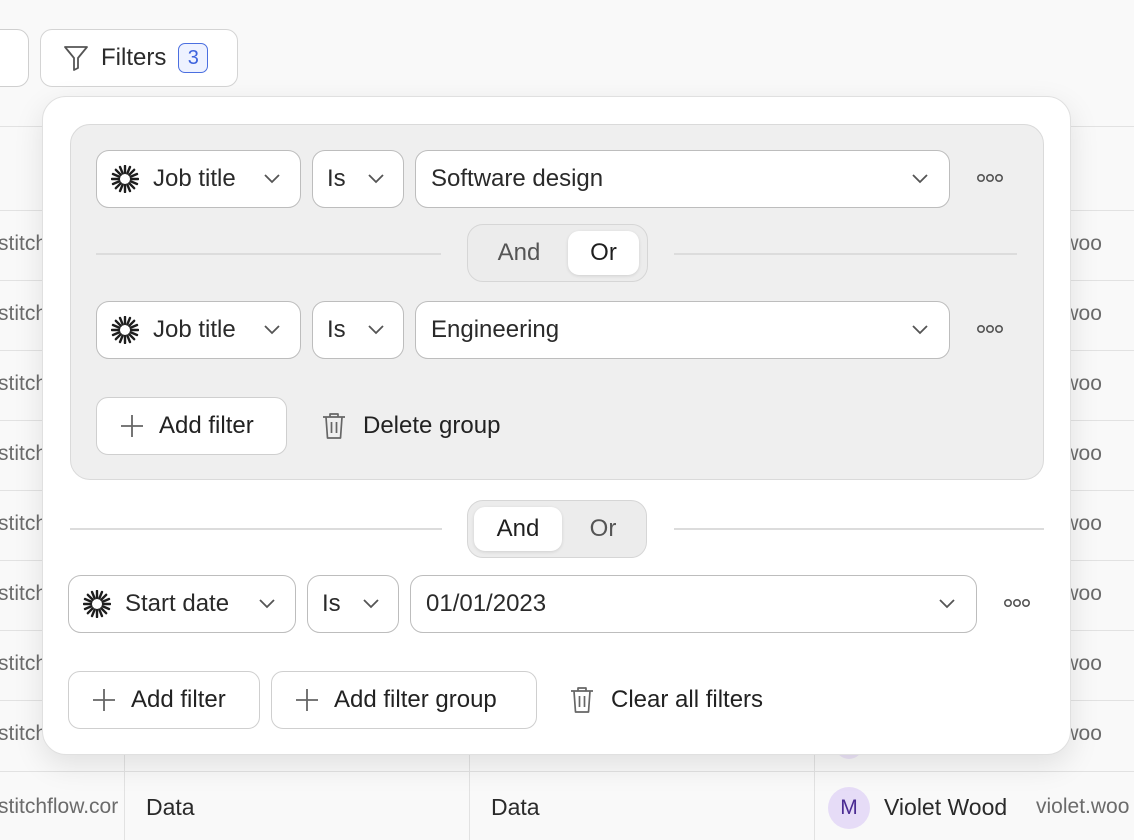  What do you see at coordinates (14, 58) in the screenshot?
I see `search-input` at bounding box center [14, 58].